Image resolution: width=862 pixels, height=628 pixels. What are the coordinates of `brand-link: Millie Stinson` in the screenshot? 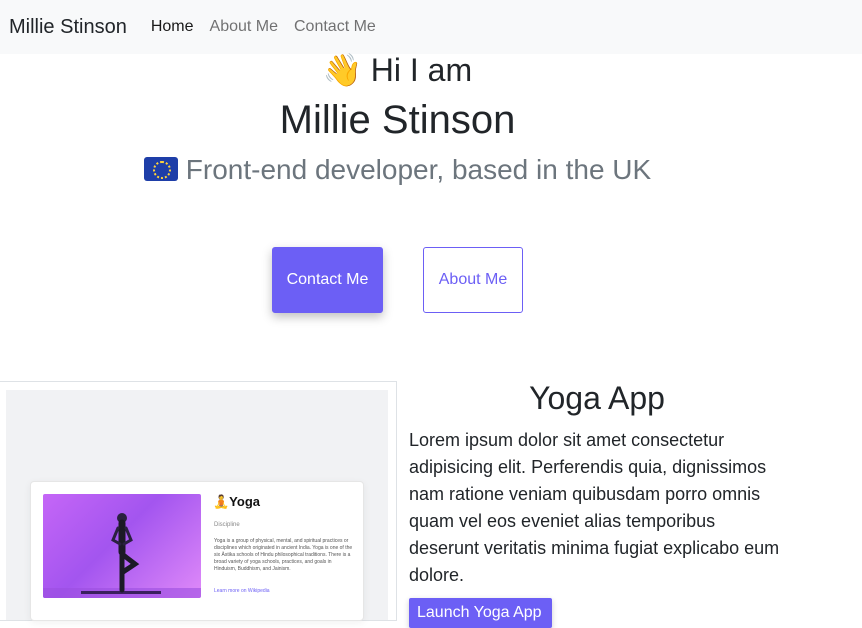 It's located at (68, 27).